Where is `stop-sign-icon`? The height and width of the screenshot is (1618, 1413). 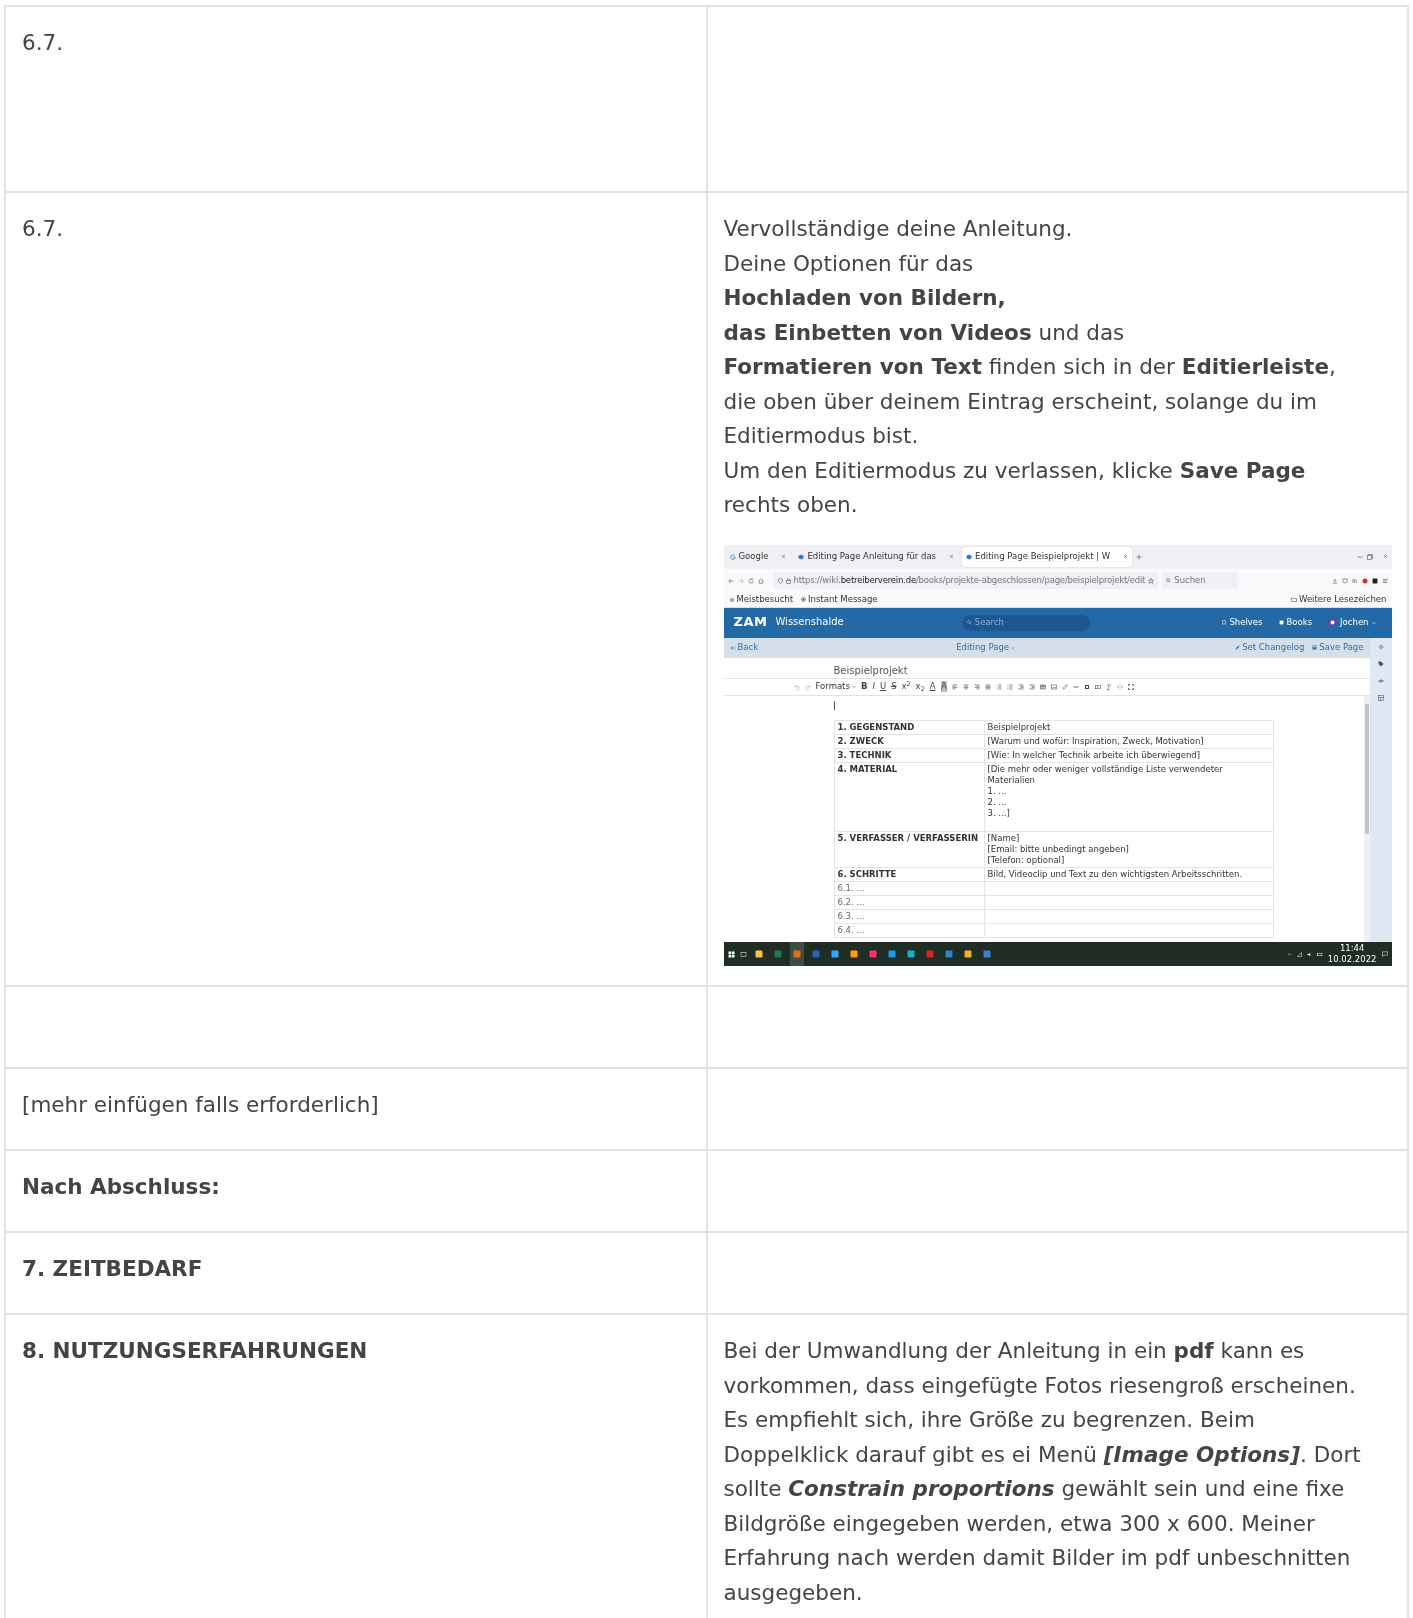
stop-sign-icon is located at coordinates (1364, 580).